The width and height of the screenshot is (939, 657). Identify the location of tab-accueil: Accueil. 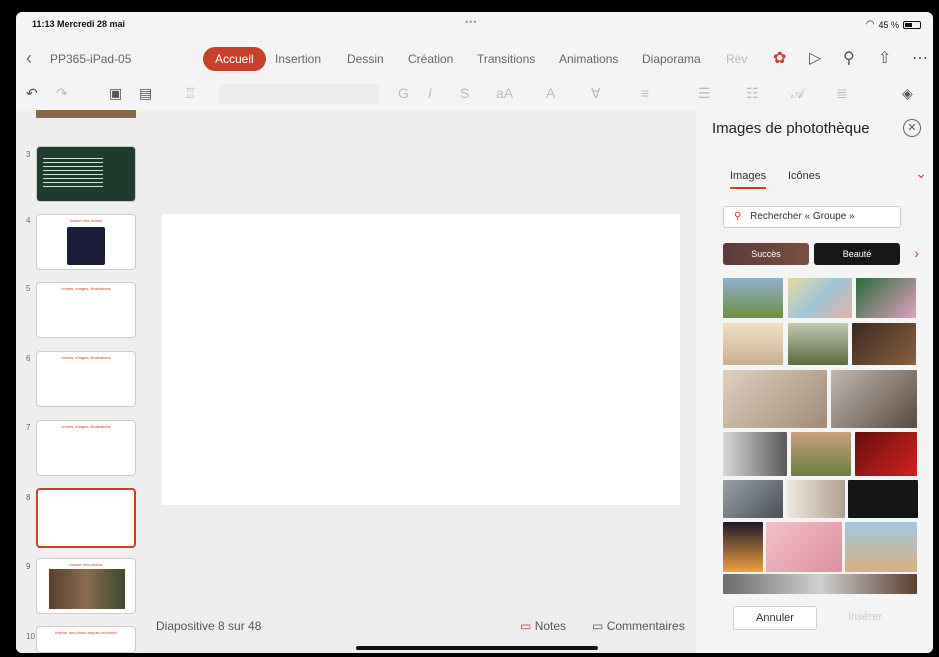
(234, 59).